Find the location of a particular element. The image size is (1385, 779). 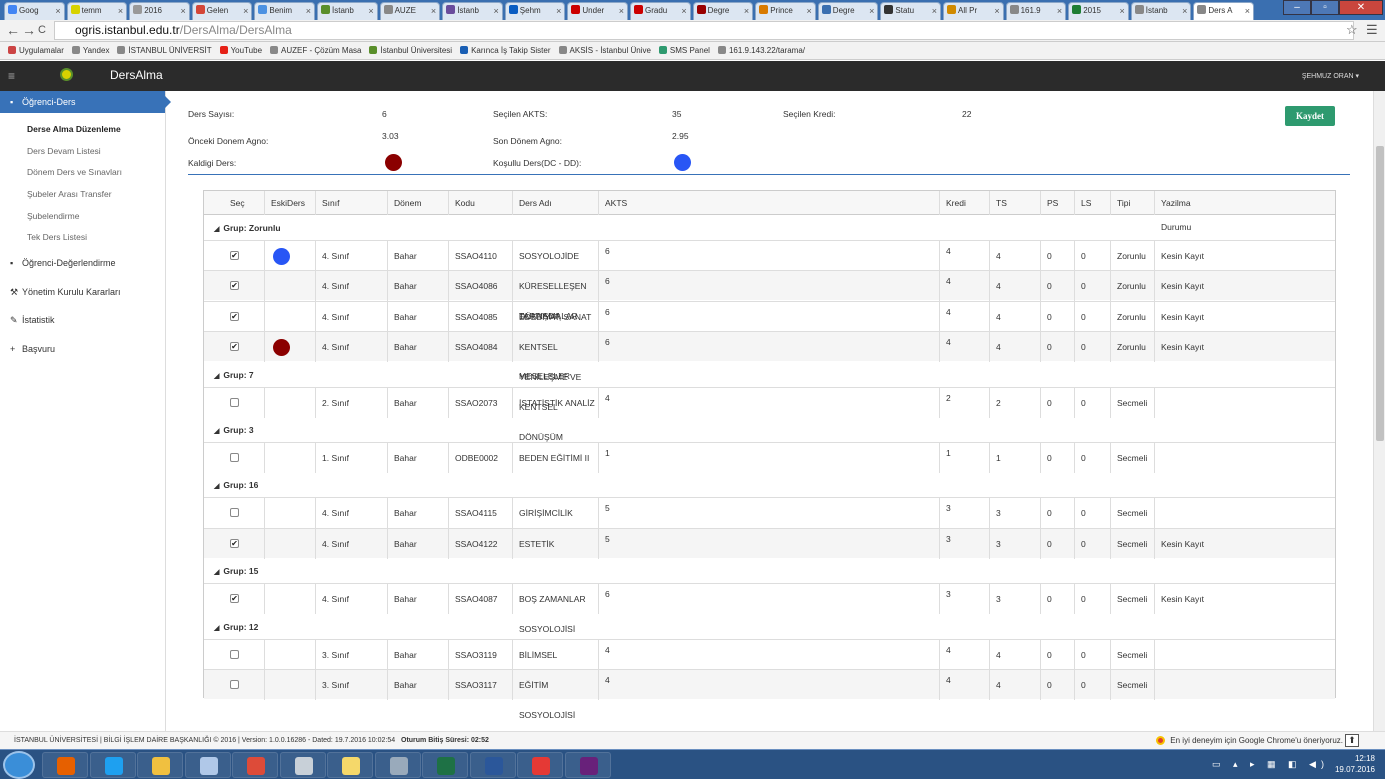

browser-menu-icon: ☰ is located at coordinates (1372, 30).